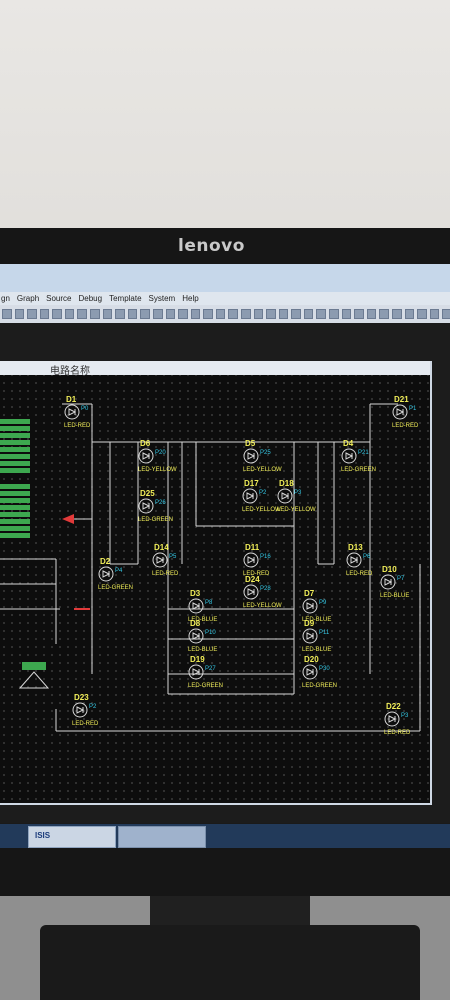  Describe the element at coordinates (160, 503) in the screenshot. I see `led-pin-label: P26` at that location.